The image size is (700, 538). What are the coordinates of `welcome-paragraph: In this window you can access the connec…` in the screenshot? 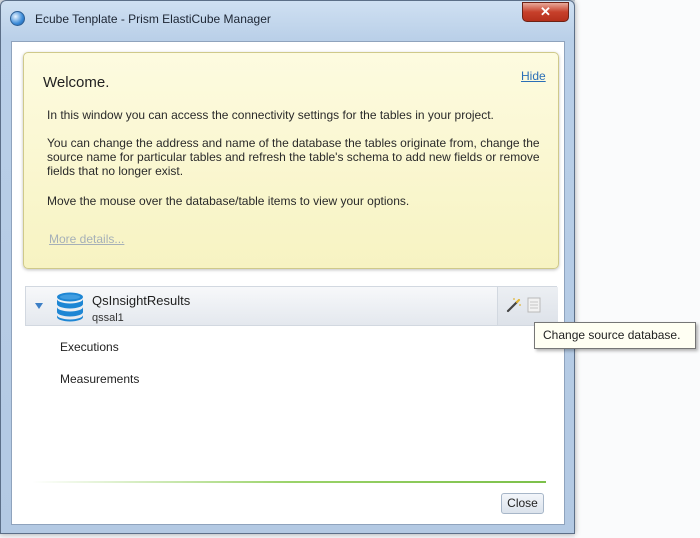 It's located at (270, 115).